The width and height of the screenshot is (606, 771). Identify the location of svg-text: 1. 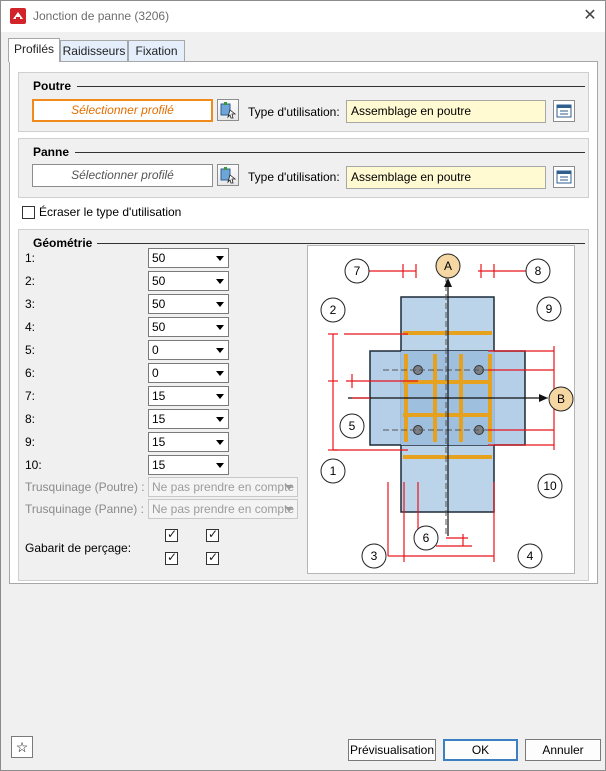
(333, 471).